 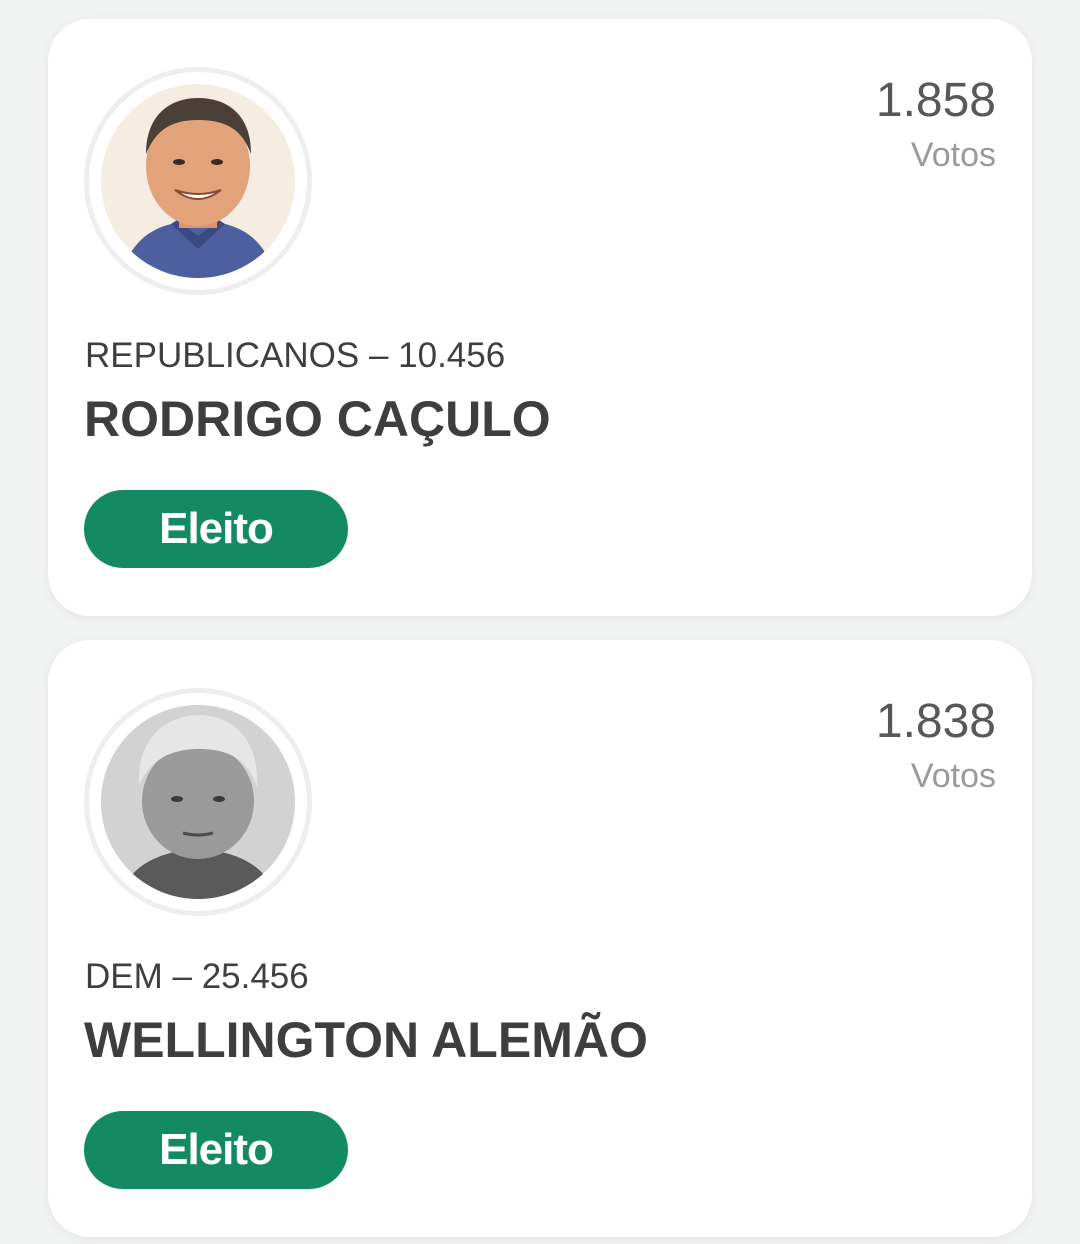 I want to click on votes-block: 1.858 Votos, so click(x=936, y=127).